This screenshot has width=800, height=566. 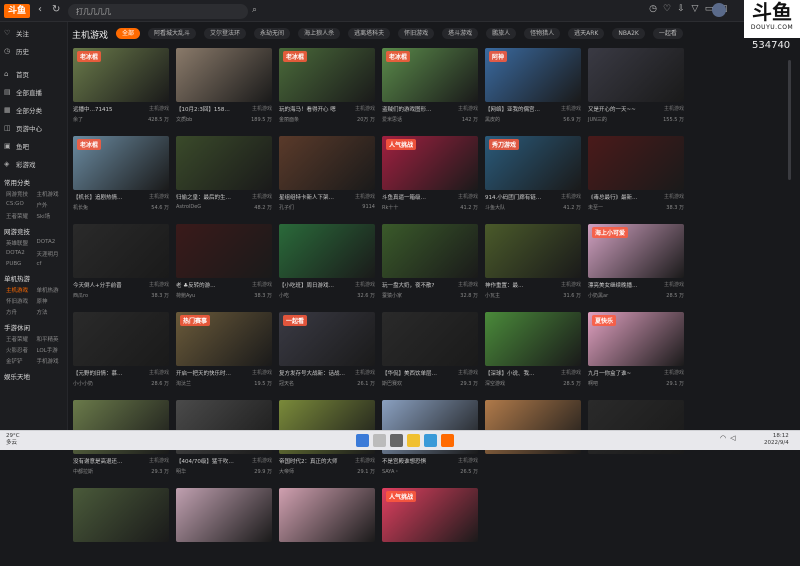 I want to click on streamer-name: 机长兔, so click(x=80, y=207).